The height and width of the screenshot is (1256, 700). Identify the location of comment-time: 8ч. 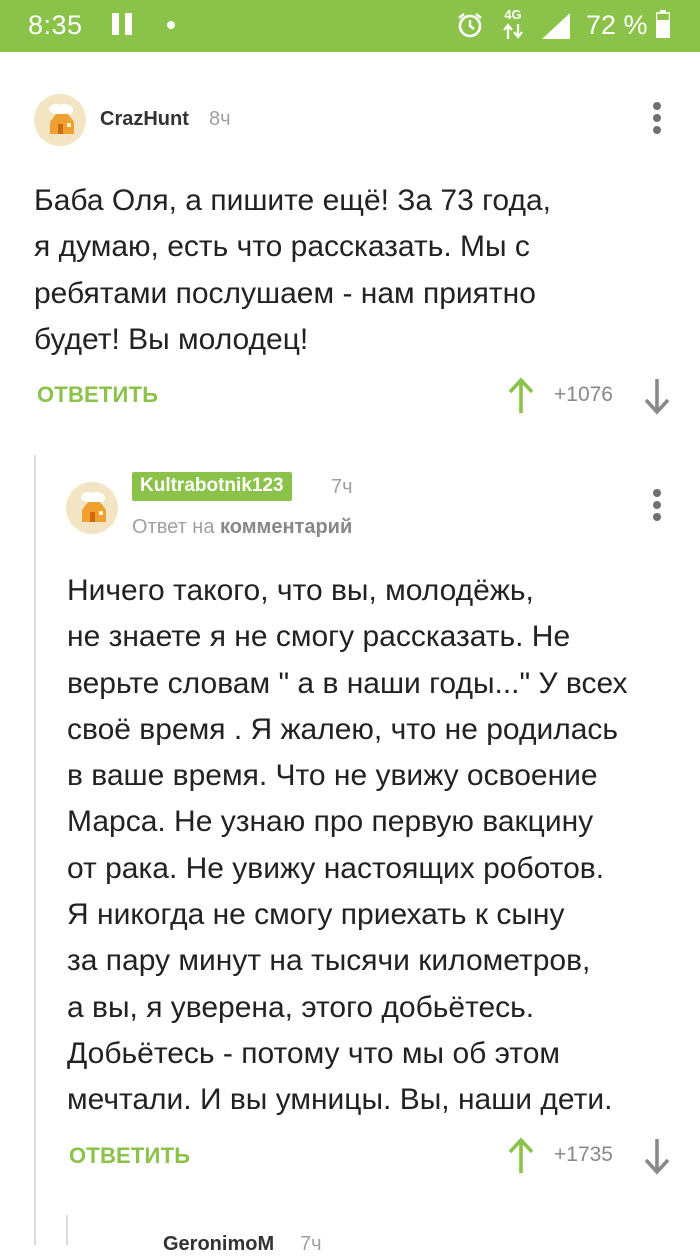
(220, 119).